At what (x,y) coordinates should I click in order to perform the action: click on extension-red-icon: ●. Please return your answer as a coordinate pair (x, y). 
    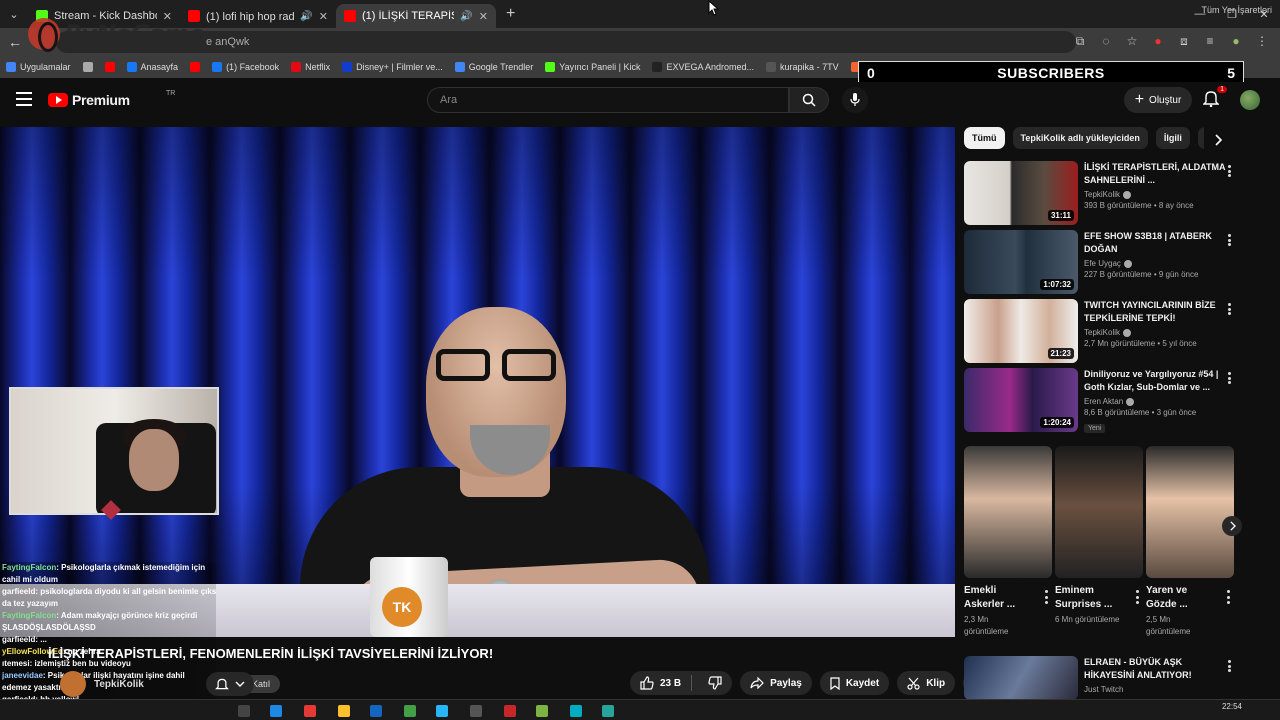
    Looking at the image, I should click on (1158, 41).